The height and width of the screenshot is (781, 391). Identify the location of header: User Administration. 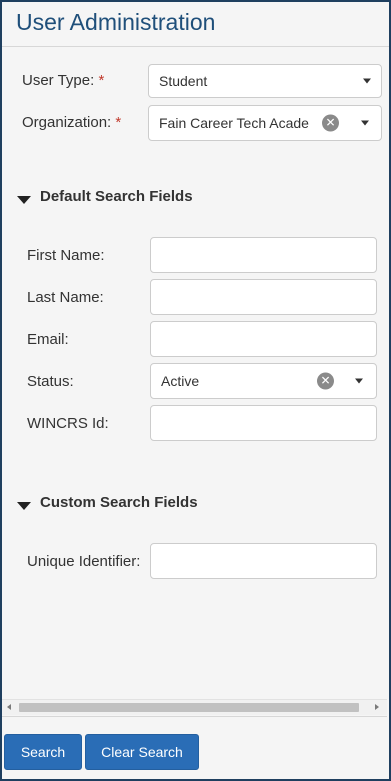
(195, 24).